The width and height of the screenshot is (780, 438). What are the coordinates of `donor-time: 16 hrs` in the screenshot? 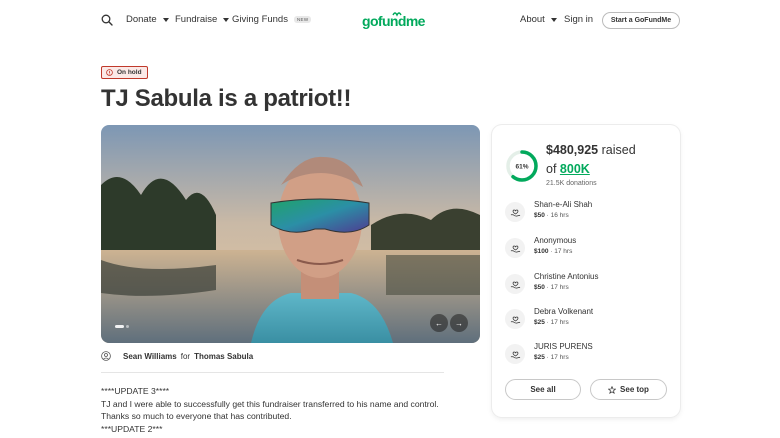 It's located at (559, 215).